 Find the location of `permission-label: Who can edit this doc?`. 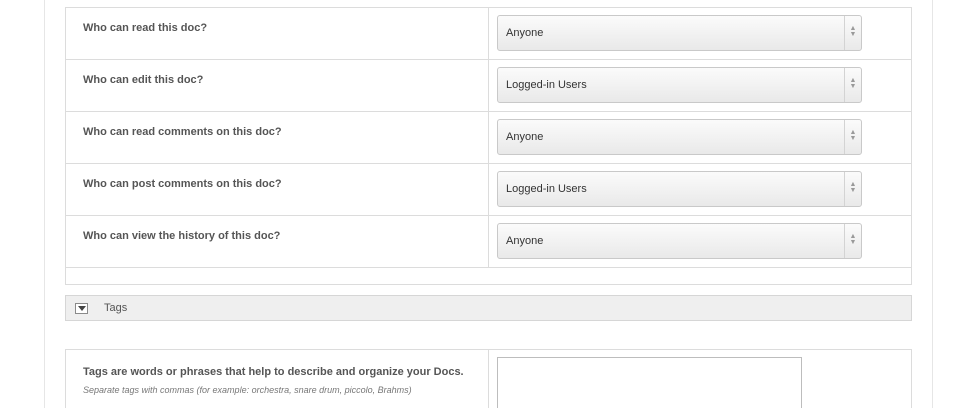

permission-label: Who can edit this doc? is located at coordinates (143, 80).